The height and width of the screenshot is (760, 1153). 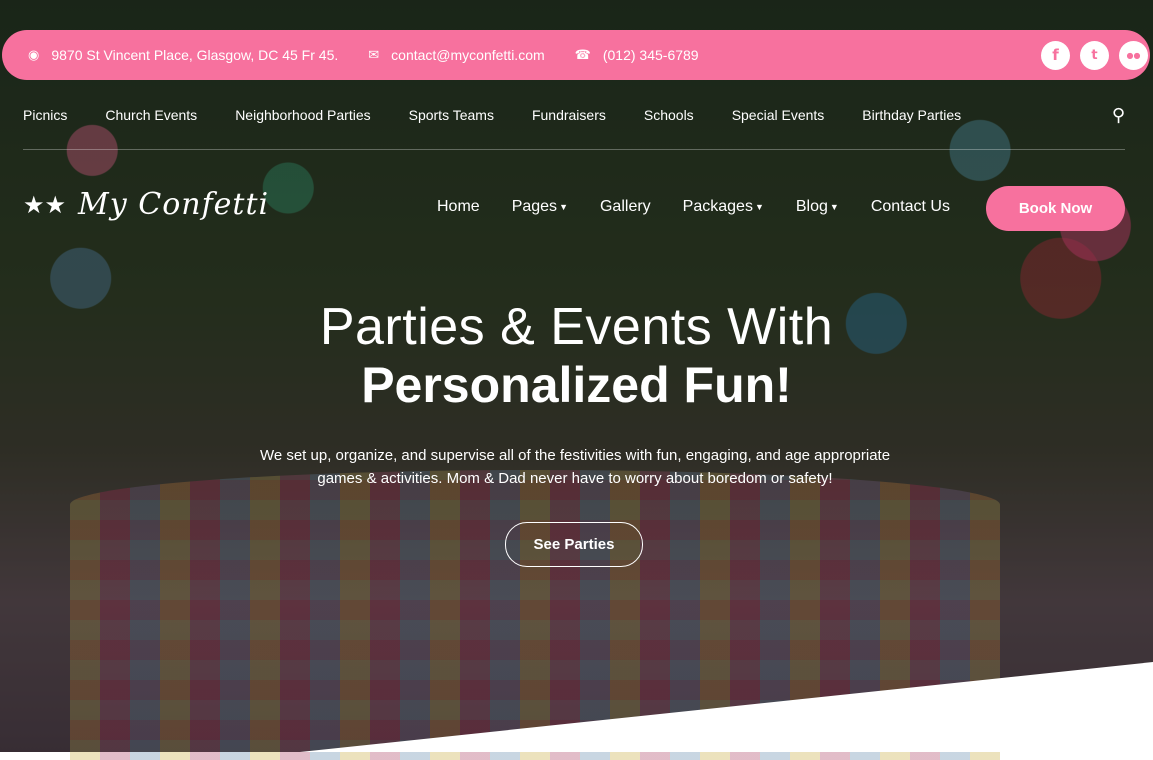 I want to click on category-birthday-parties: Birthday Parties, so click(x=911, y=115).